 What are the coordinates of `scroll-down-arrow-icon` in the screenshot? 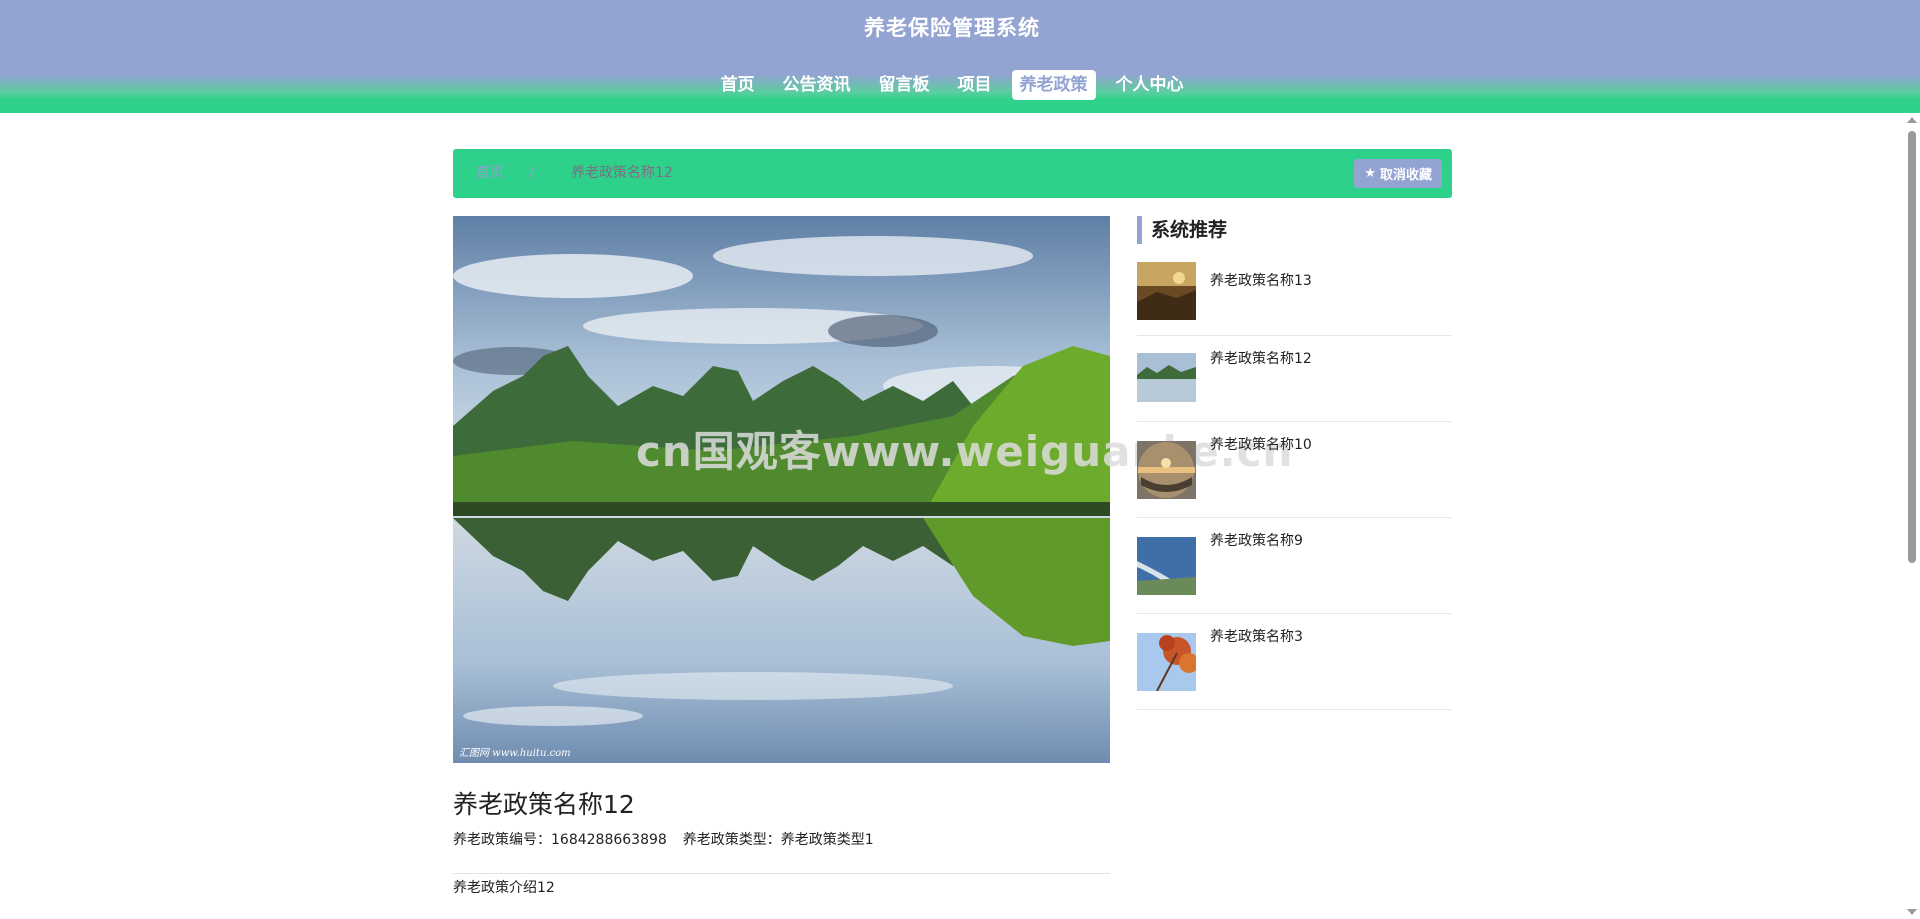 It's located at (1912, 912).